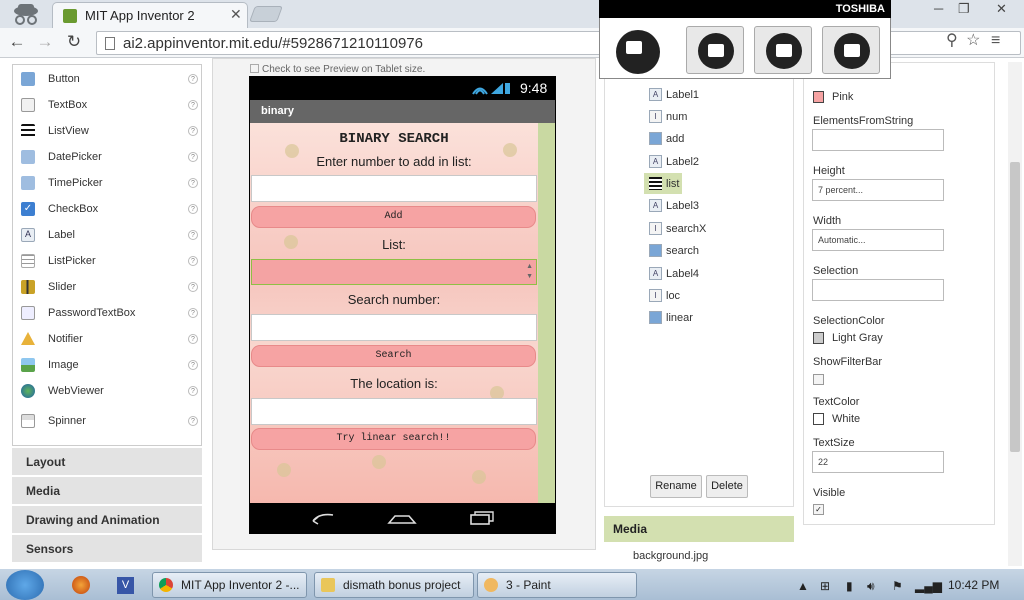 Image resolution: width=1024 pixels, height=600 pixels. I want to click on palette-item-listpicker: ListPicker?, so click(108, 261).